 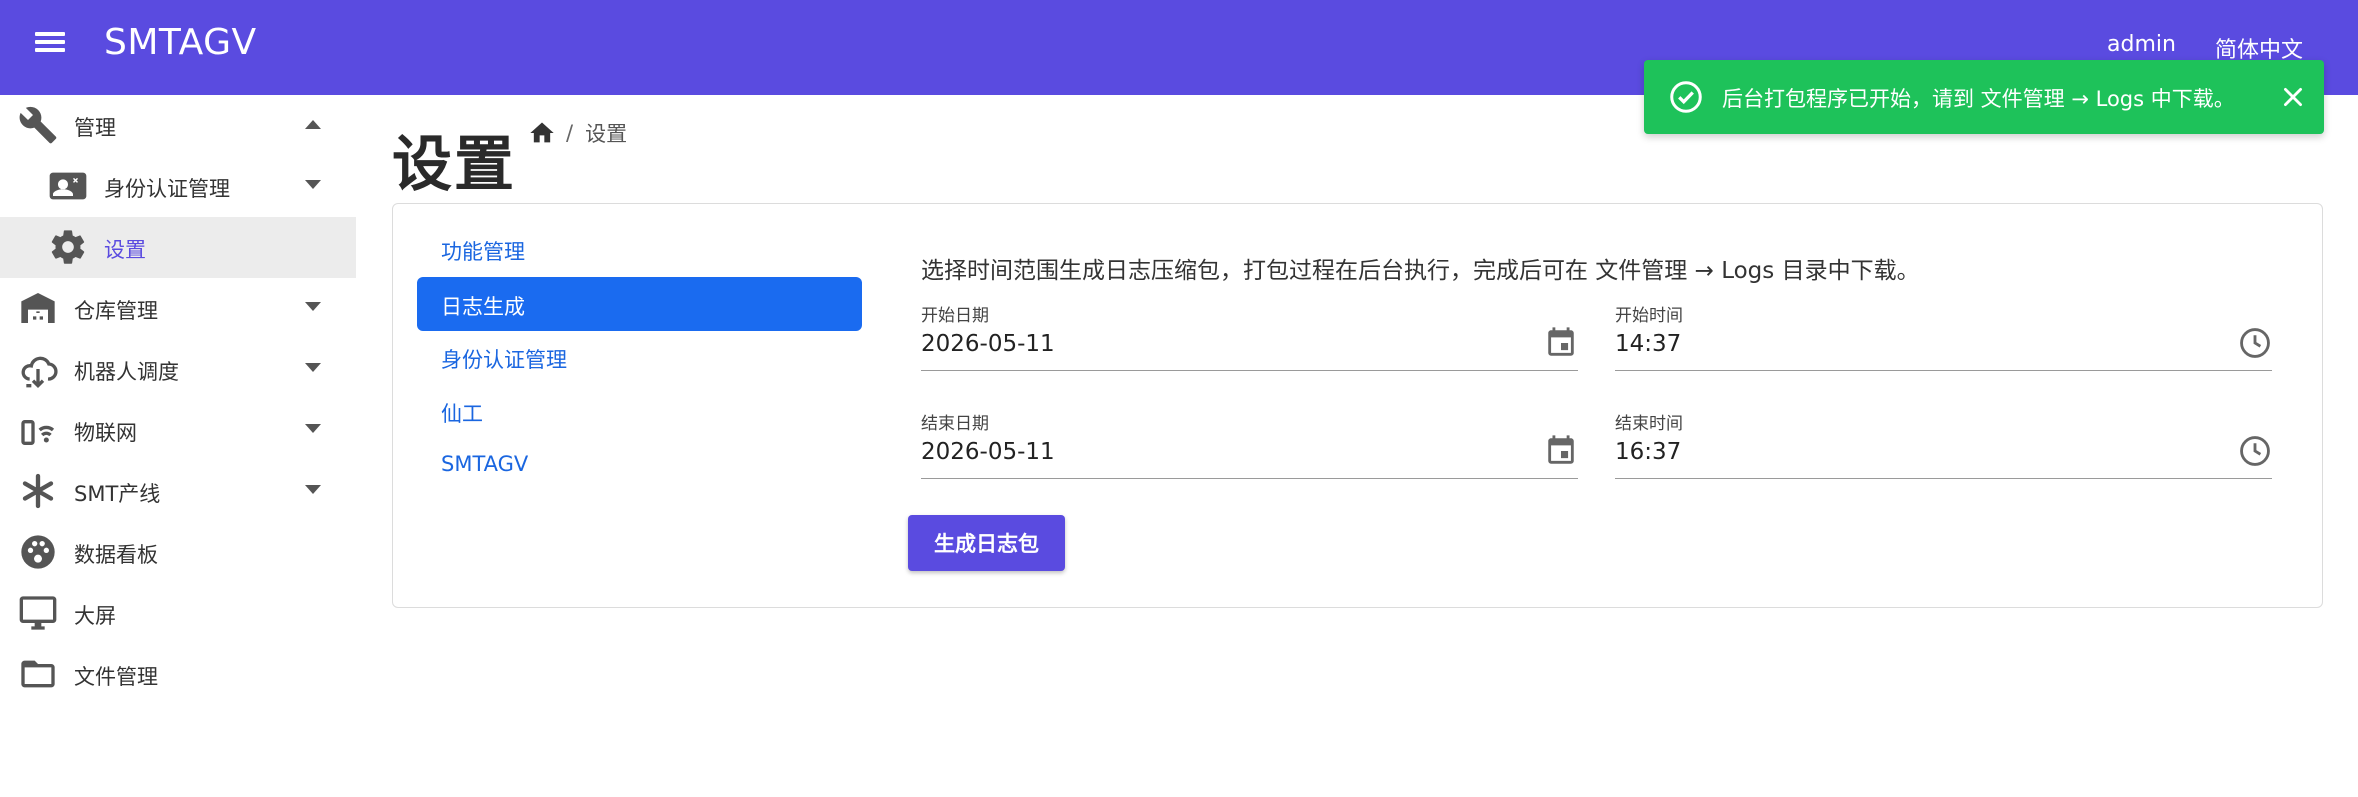 I want to click on monitor-icon, so click(x=38, y=613).